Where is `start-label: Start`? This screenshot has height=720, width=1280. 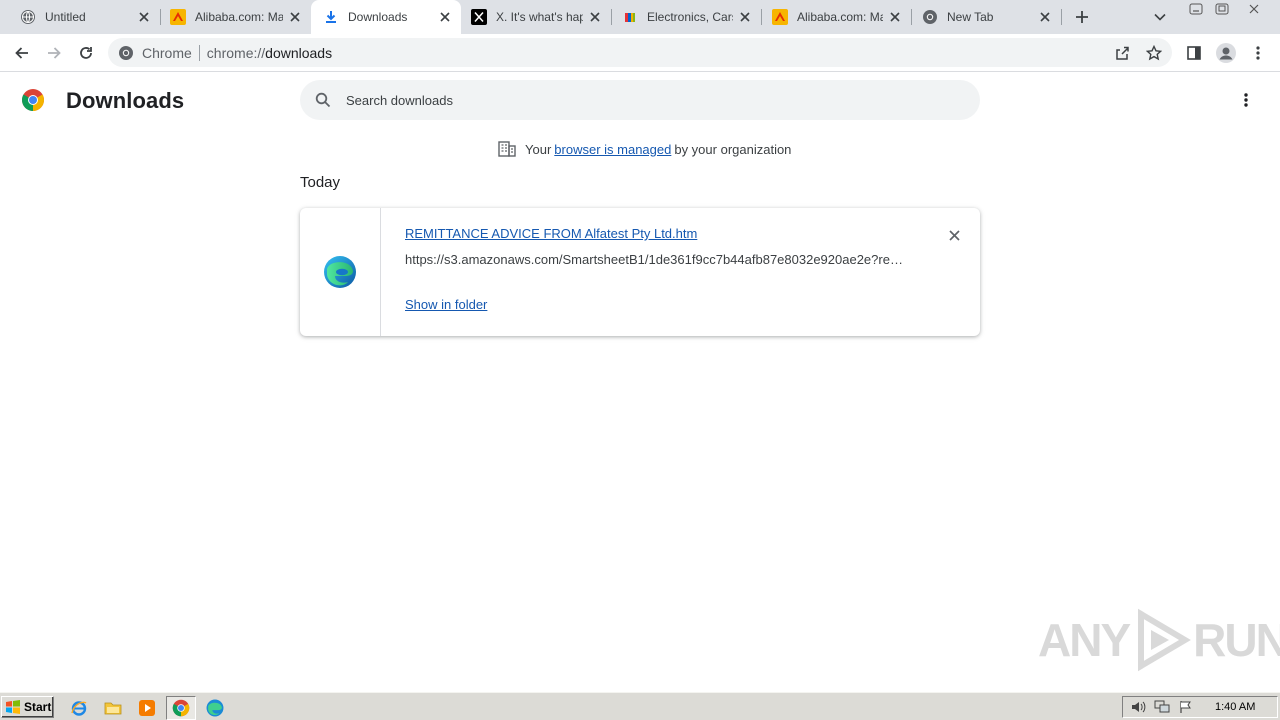
start-label: Start is located at coordinates (38, 707).